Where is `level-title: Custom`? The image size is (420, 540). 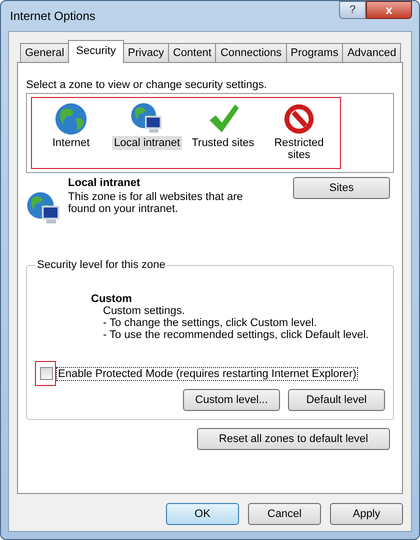
level-title: Custom is located at coordinates (112, 299).